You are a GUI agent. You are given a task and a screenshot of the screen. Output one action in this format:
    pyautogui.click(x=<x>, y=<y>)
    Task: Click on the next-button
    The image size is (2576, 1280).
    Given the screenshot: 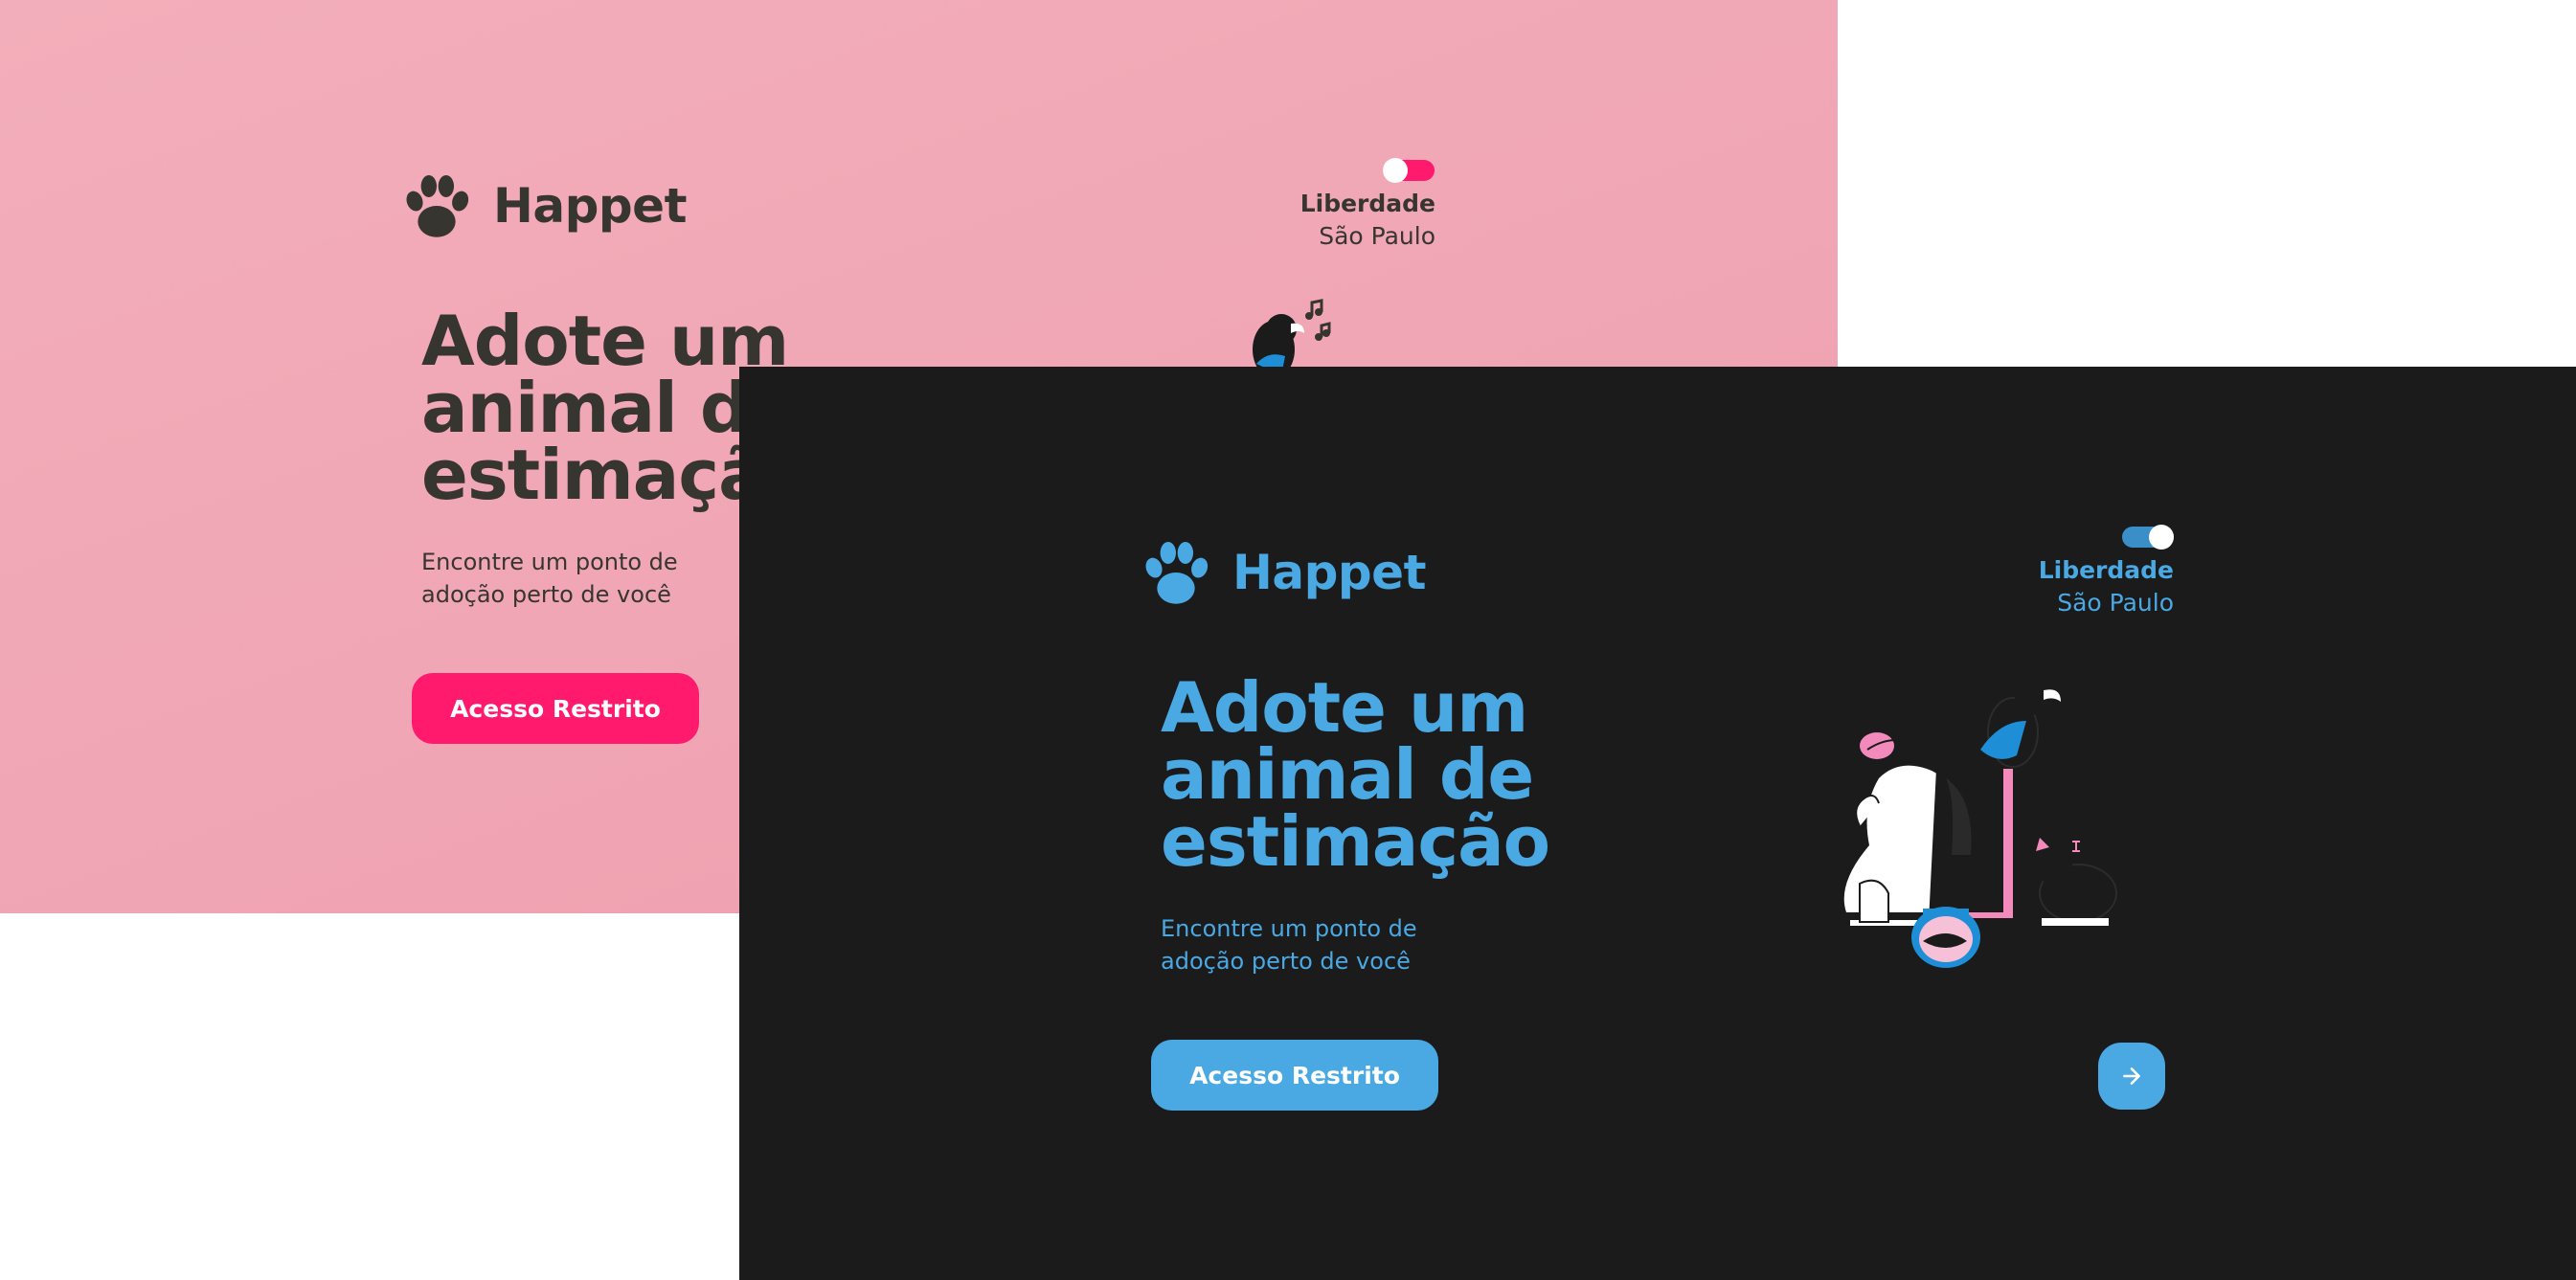 What is the action you would take?
    pyautogui.click(x=2131, y=1076)
    